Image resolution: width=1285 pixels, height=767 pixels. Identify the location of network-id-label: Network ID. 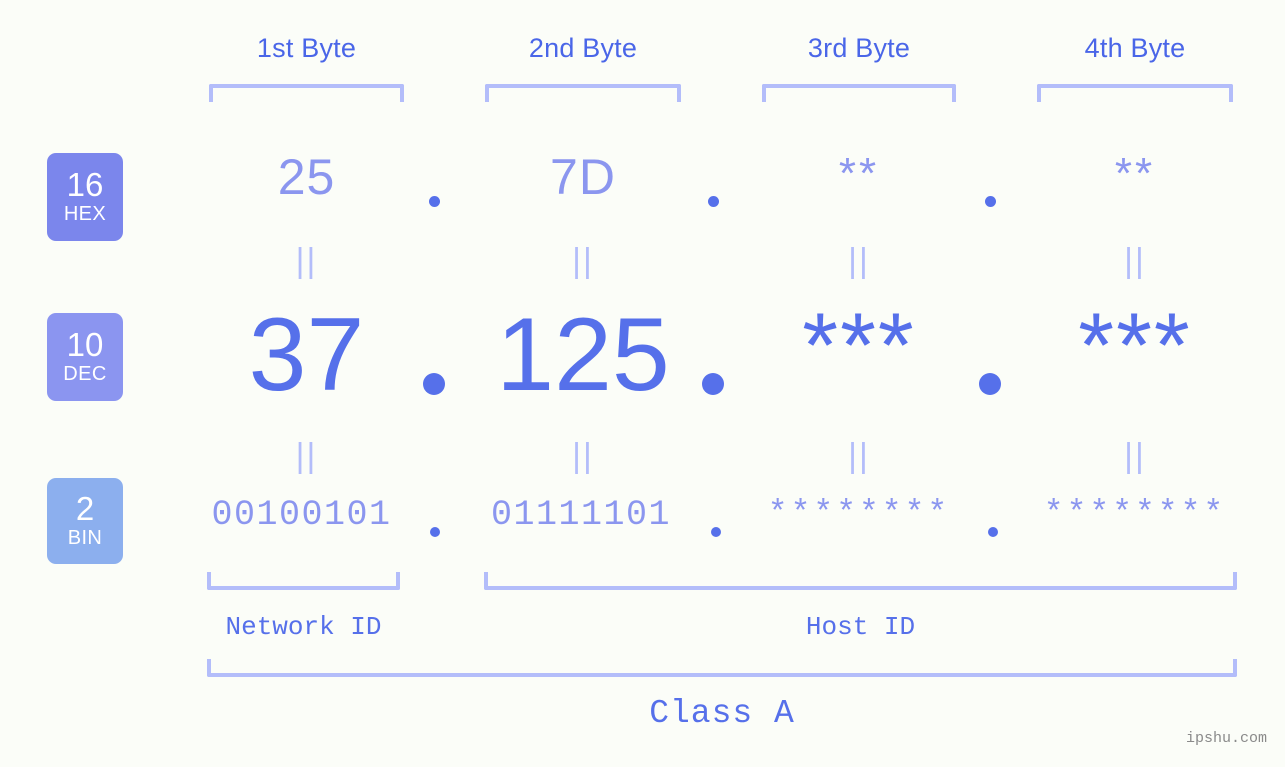
(303, 627).